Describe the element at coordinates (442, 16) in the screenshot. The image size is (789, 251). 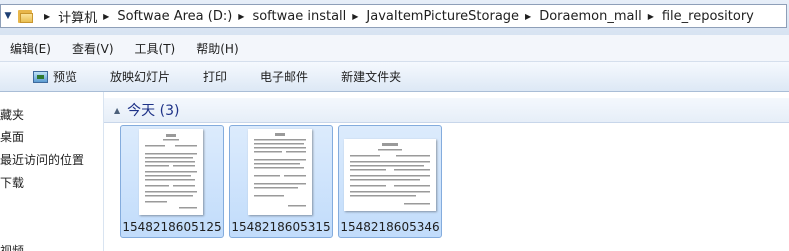
I see `breadcrumb-picture-storage: JavaItemPictureStorage` at that location.